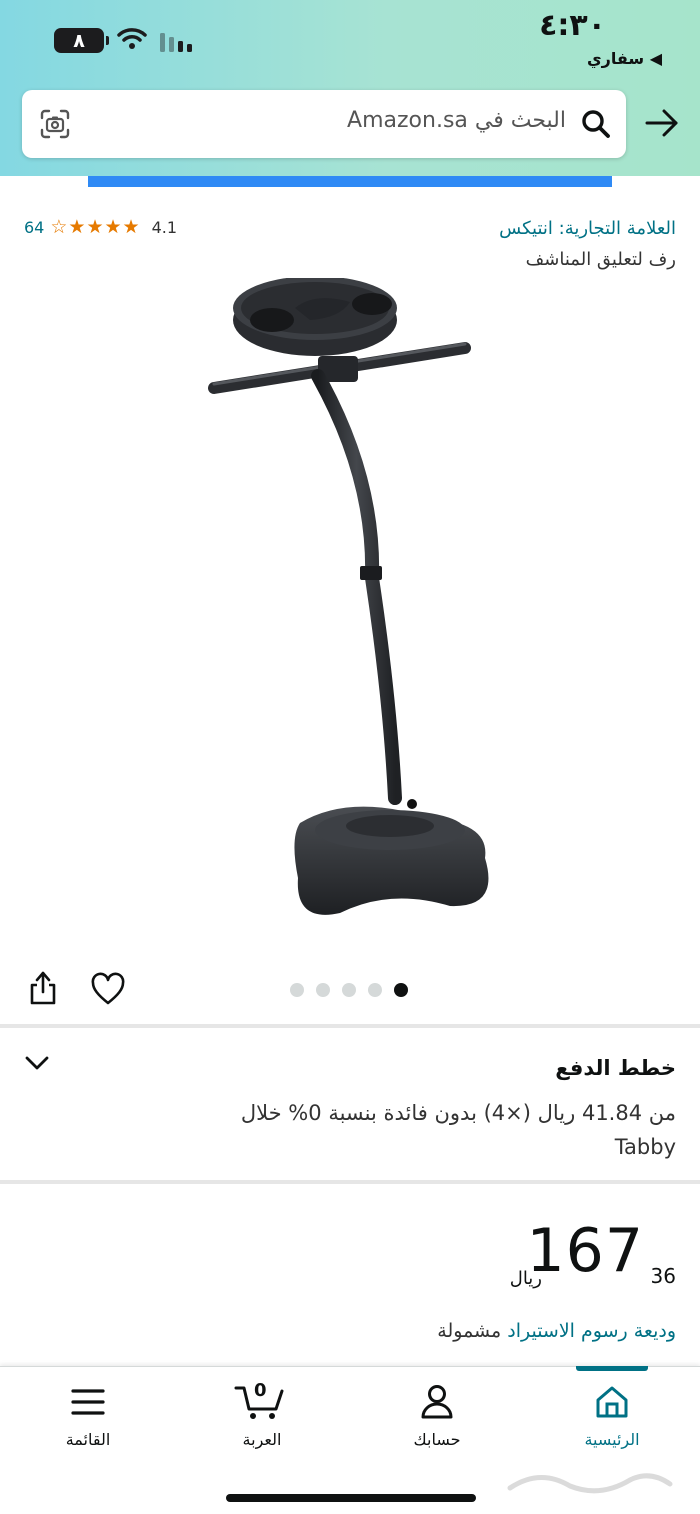 The height and width of the screenshot is (1514, 700). I want to click on status-time: ٤:٣٠, so click(572, 25).